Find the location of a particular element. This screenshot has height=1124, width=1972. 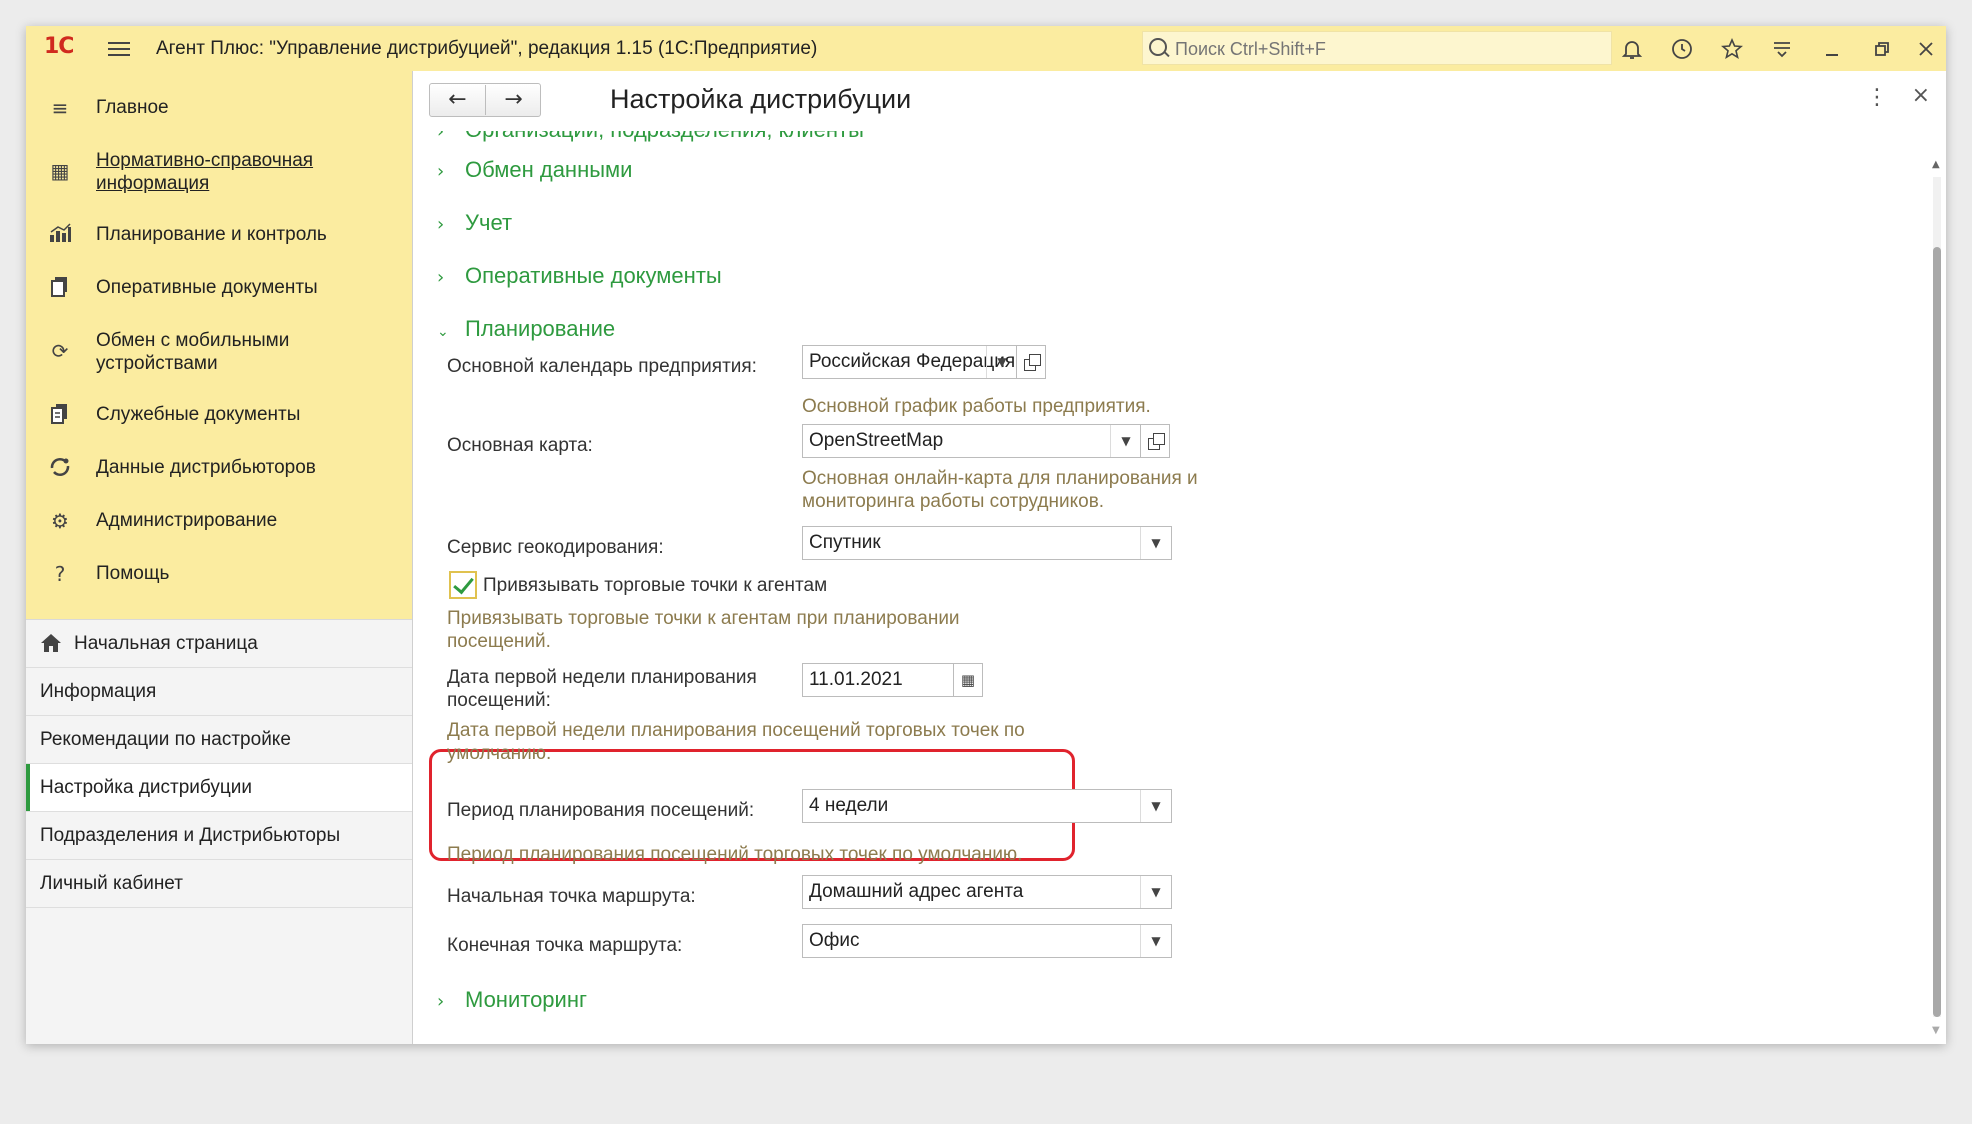

more-actions-icon: ⋮ is located at coordinates (1877, 97).